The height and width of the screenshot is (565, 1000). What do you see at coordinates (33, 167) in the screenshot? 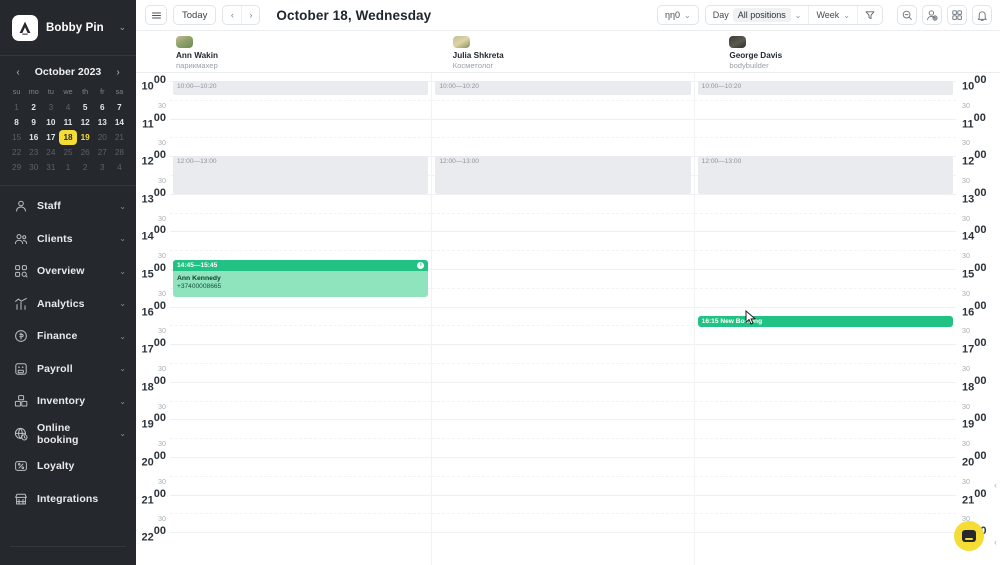
I see `calendar-day: 30` at bounding box center [33, 167].